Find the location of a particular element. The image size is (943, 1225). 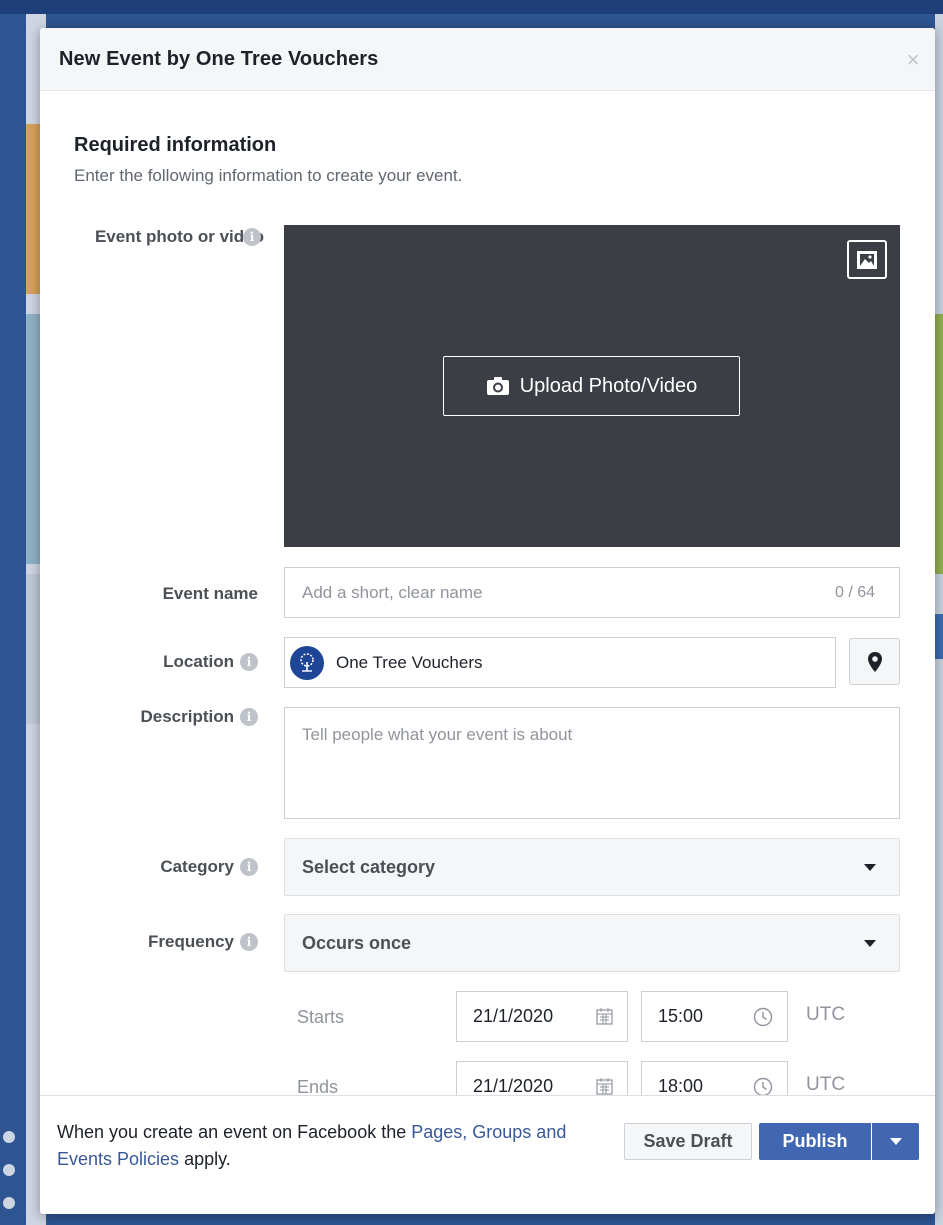

description-label: Description i is located at coordinates (199, 717).